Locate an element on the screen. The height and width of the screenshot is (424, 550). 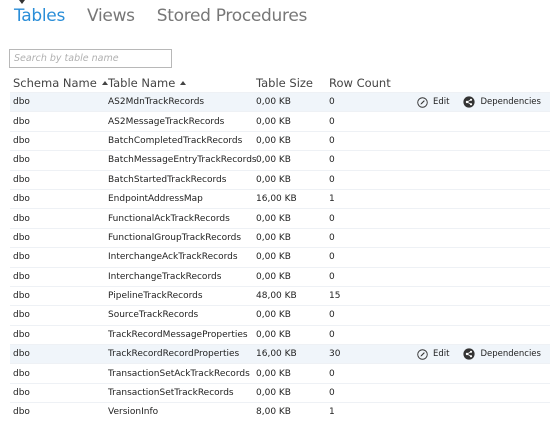
sort-ascending-icon is located at coordinates (183, 83).